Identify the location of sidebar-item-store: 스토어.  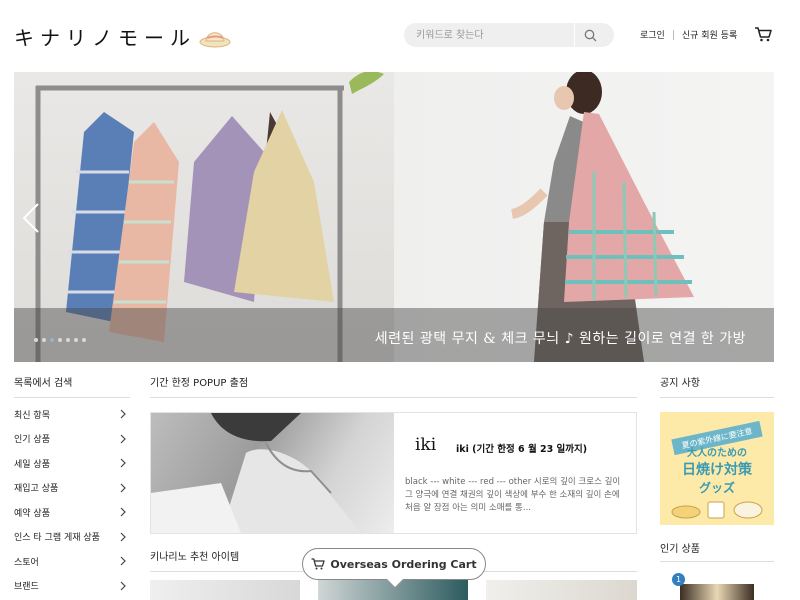
(72, 561).